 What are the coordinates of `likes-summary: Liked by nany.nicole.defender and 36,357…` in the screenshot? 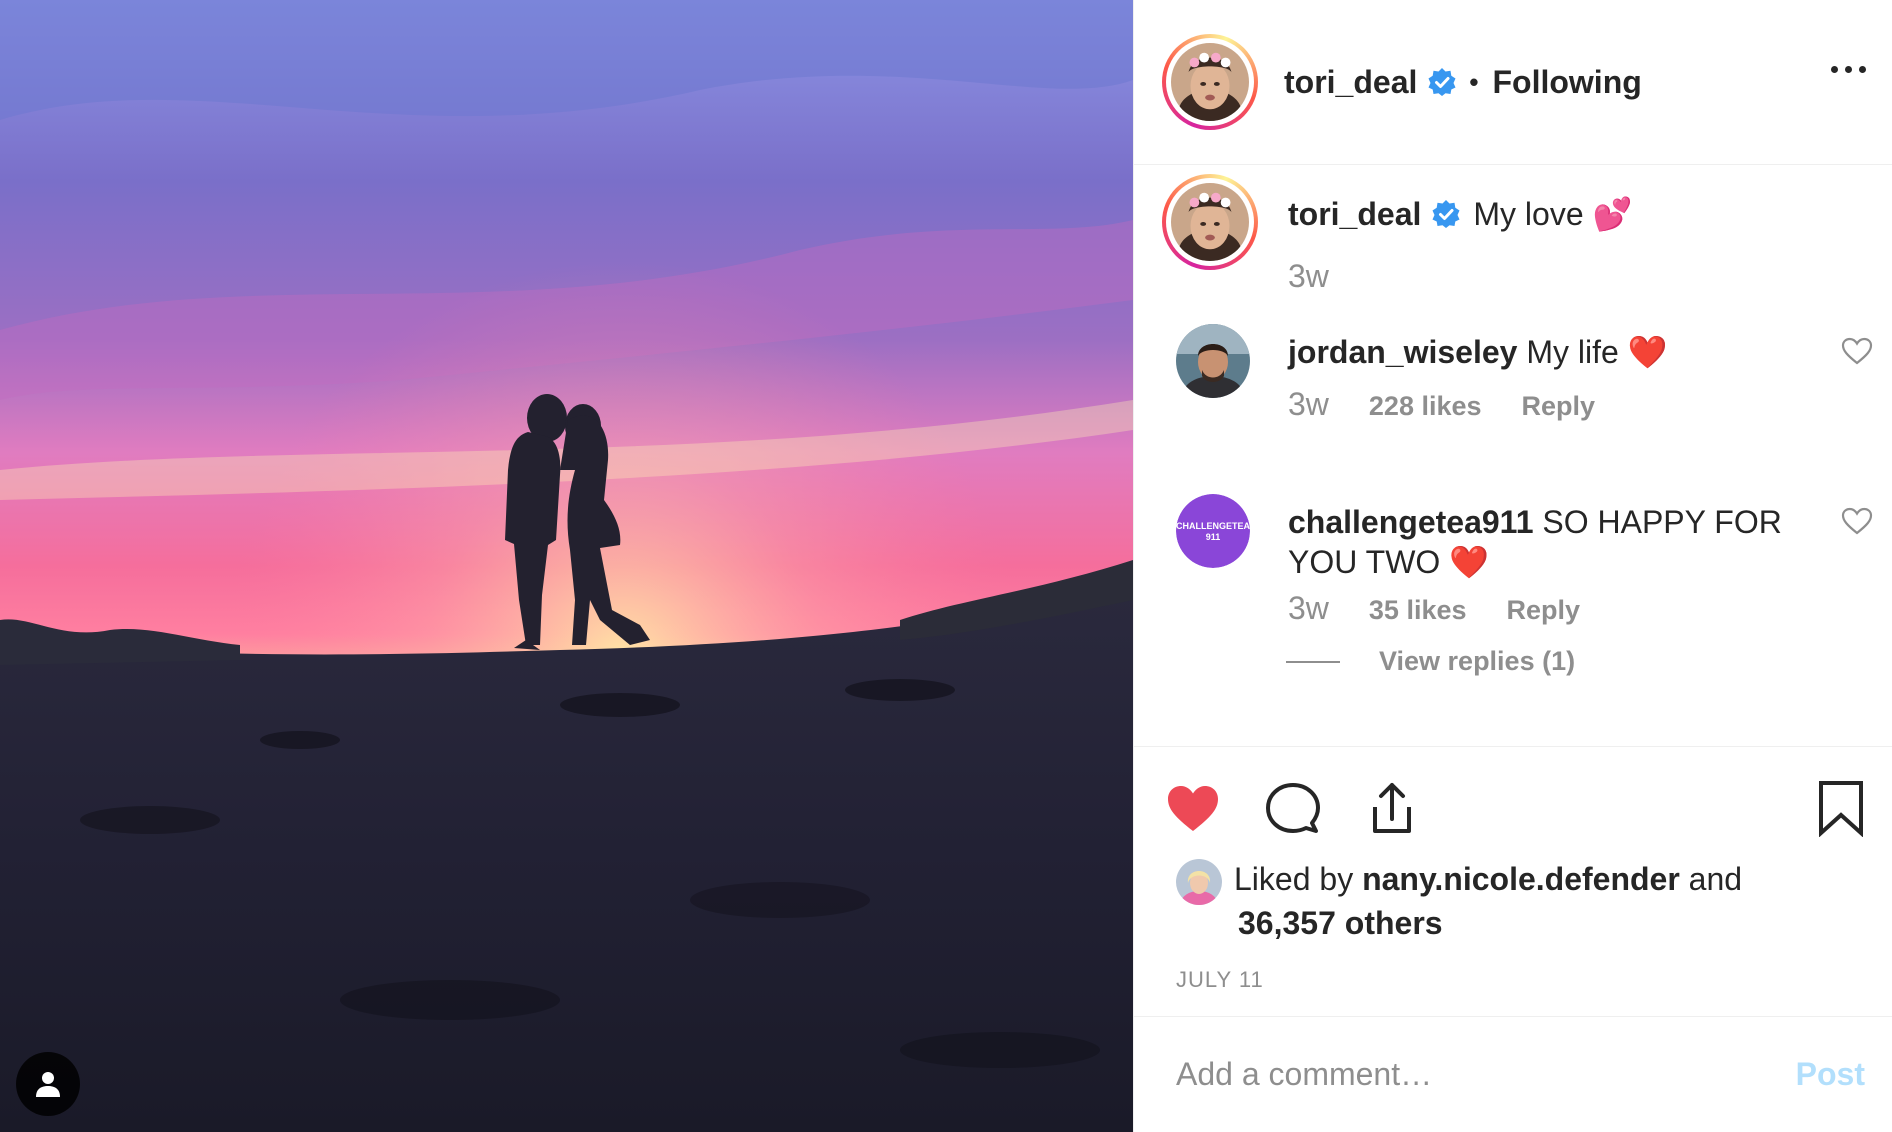 It's located at (1459, 901).